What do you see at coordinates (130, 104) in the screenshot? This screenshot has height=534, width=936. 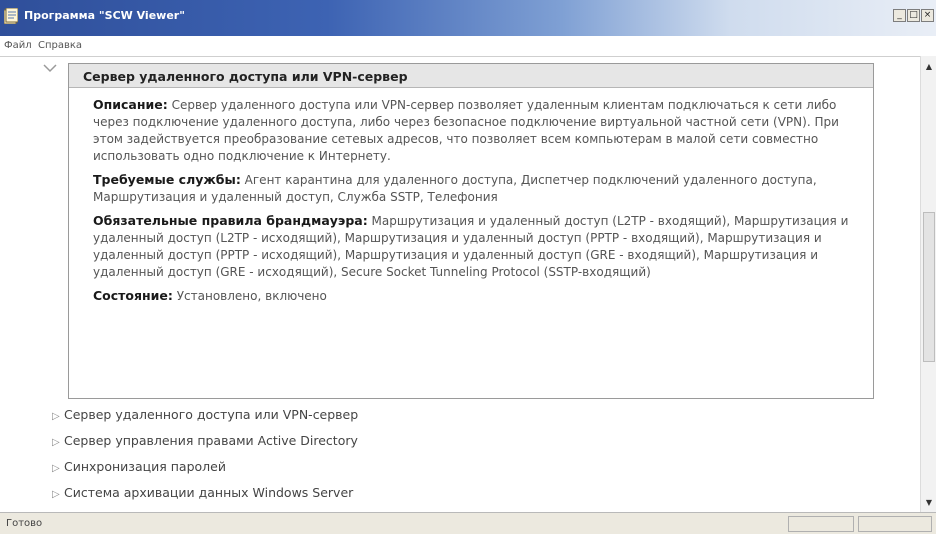 I see `description-label: Описание:` at bounding box center [130, 104].